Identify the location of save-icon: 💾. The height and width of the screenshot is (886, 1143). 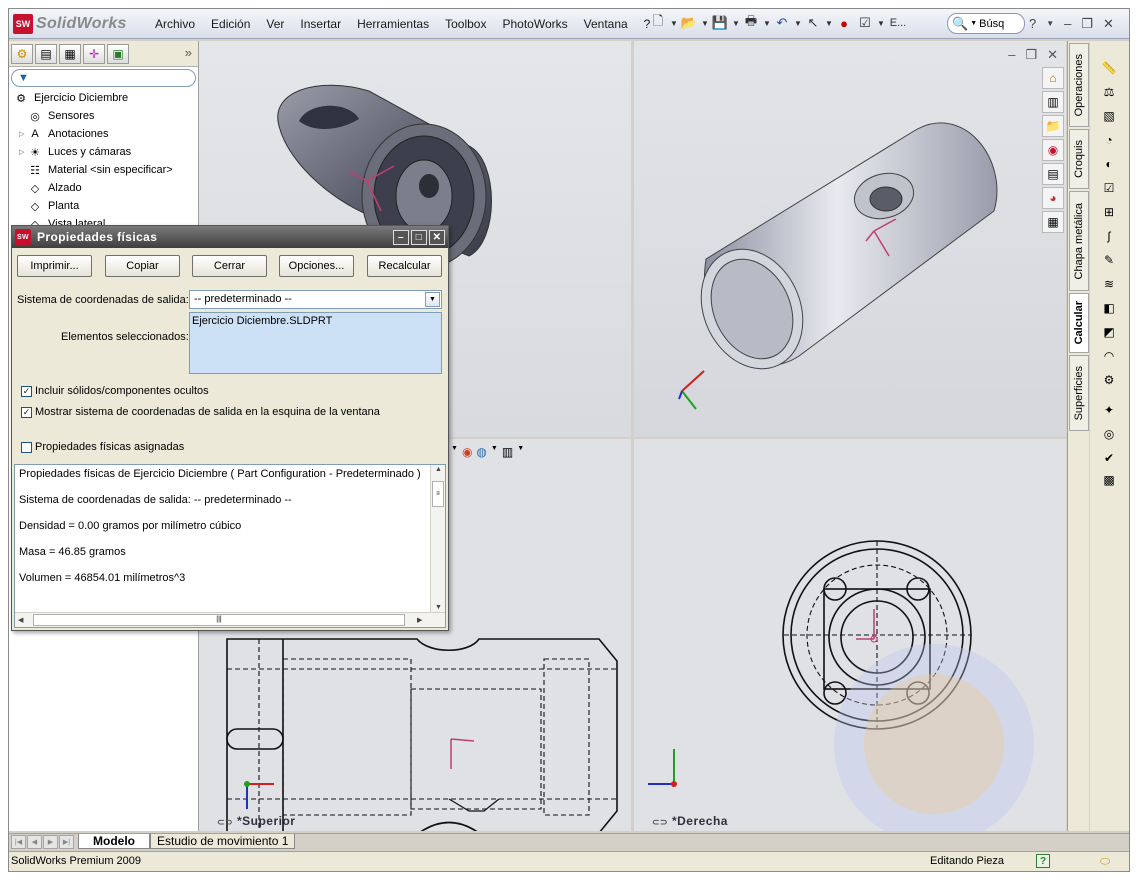
(720, 23).